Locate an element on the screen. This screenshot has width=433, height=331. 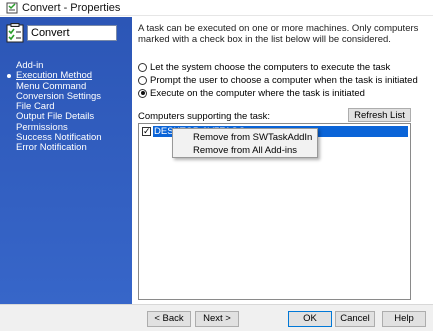
menu-item-remove-from-all: Remove from All Add-ins is located at coordinates (245, 150).